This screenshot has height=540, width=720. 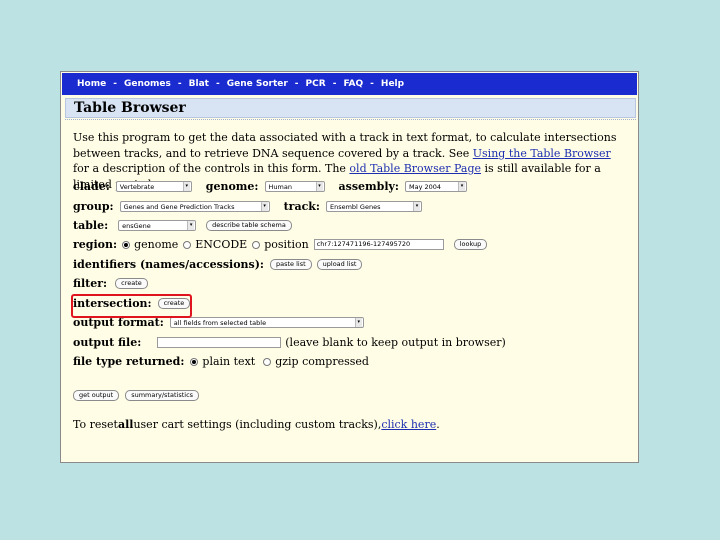 I want to click on region-encode-label: ENCODE, so click(x=221, y=244).